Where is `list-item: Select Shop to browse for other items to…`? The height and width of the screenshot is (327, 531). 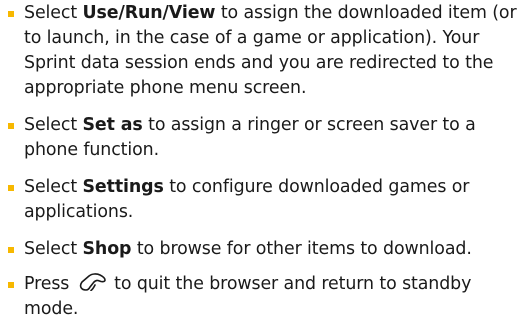 list-item: Select Shop to browse for other items to… is located at coordinates (265, 249).